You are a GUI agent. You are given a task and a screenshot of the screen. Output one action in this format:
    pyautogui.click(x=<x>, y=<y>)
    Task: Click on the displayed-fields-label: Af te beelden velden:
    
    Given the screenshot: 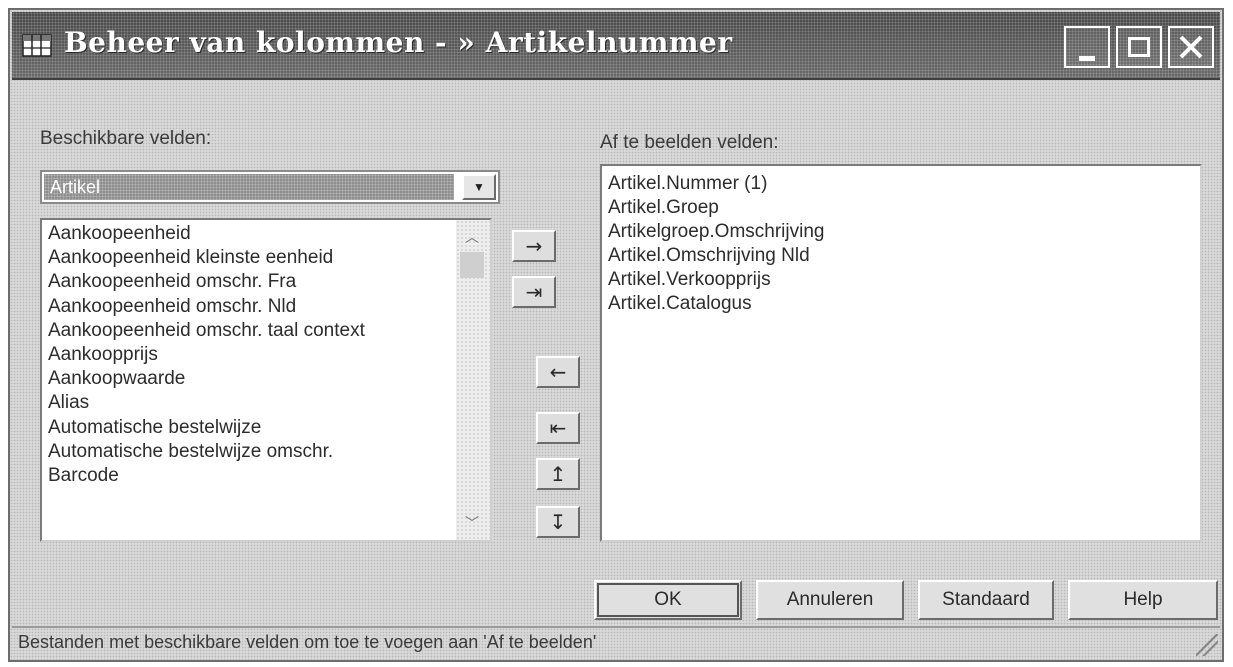 What is the action you would take?
    pyautogui.click(x=689, y=142)
    